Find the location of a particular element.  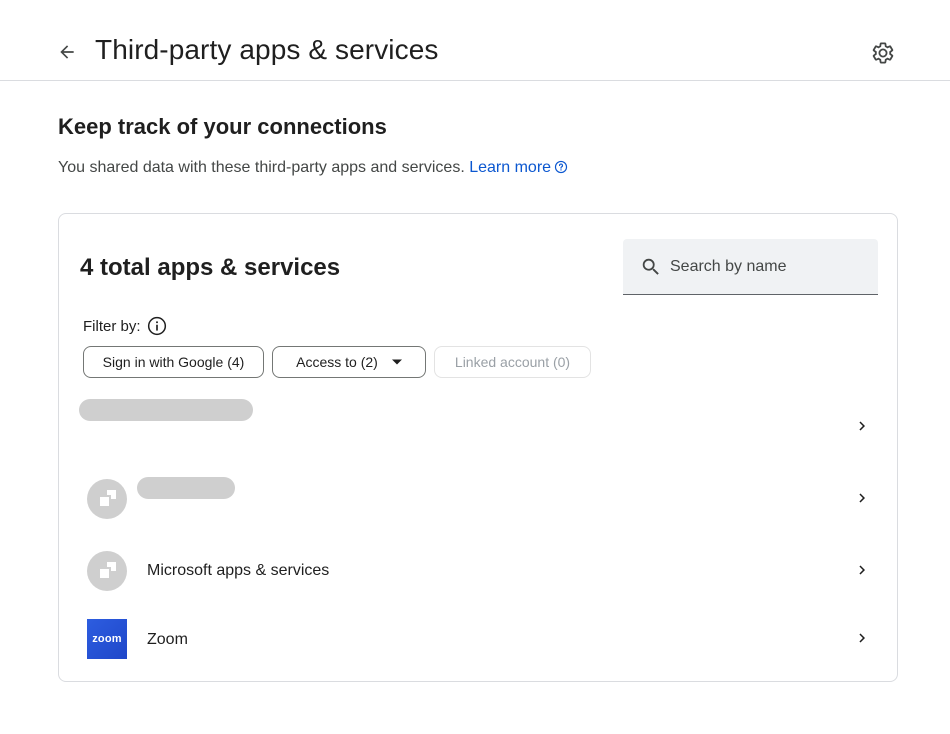

zoom-logo: zoom is located at coordinates (107, 639).